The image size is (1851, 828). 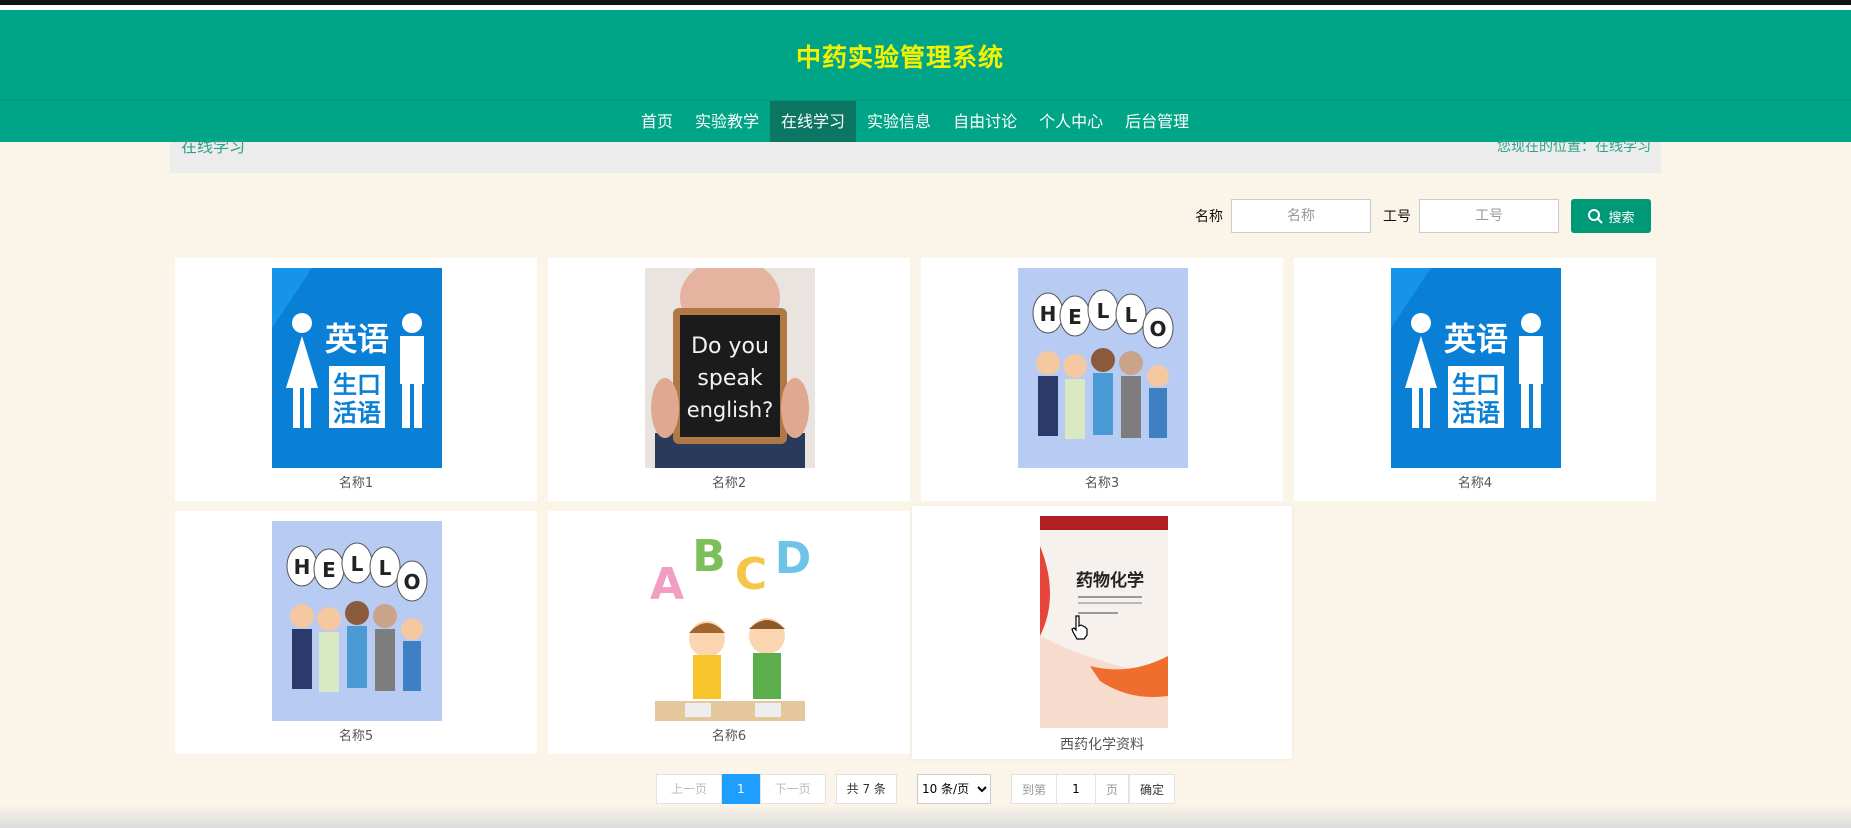 I want to click on svg-text: D, so click(x=793, y=558).